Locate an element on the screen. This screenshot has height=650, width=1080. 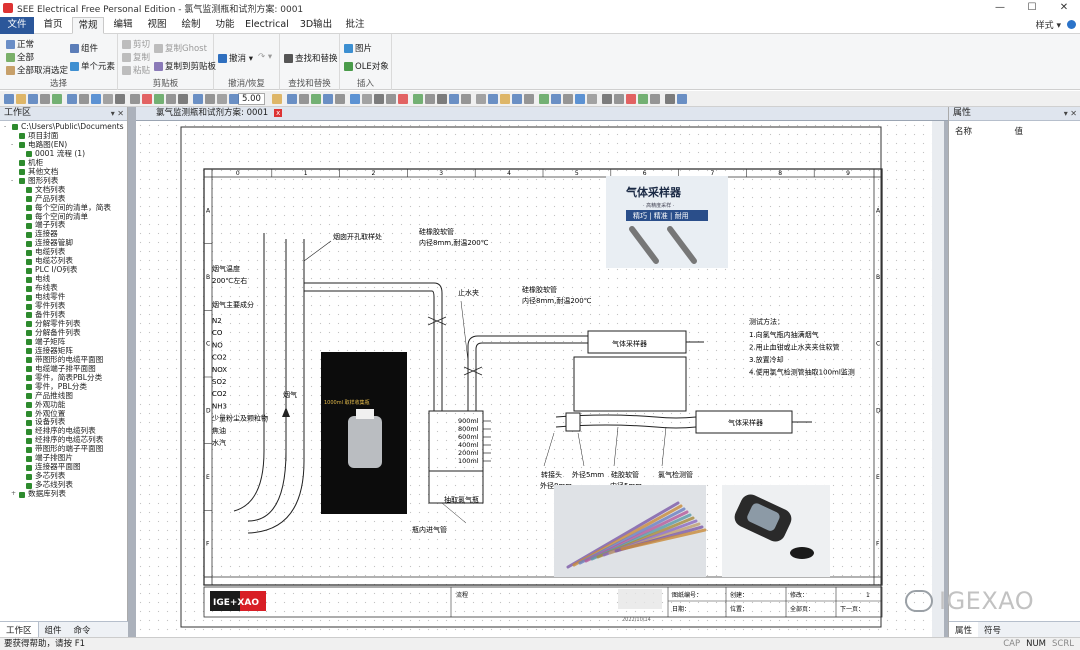
tree-item: 产品推线图 is located at coordinates (65, 396).